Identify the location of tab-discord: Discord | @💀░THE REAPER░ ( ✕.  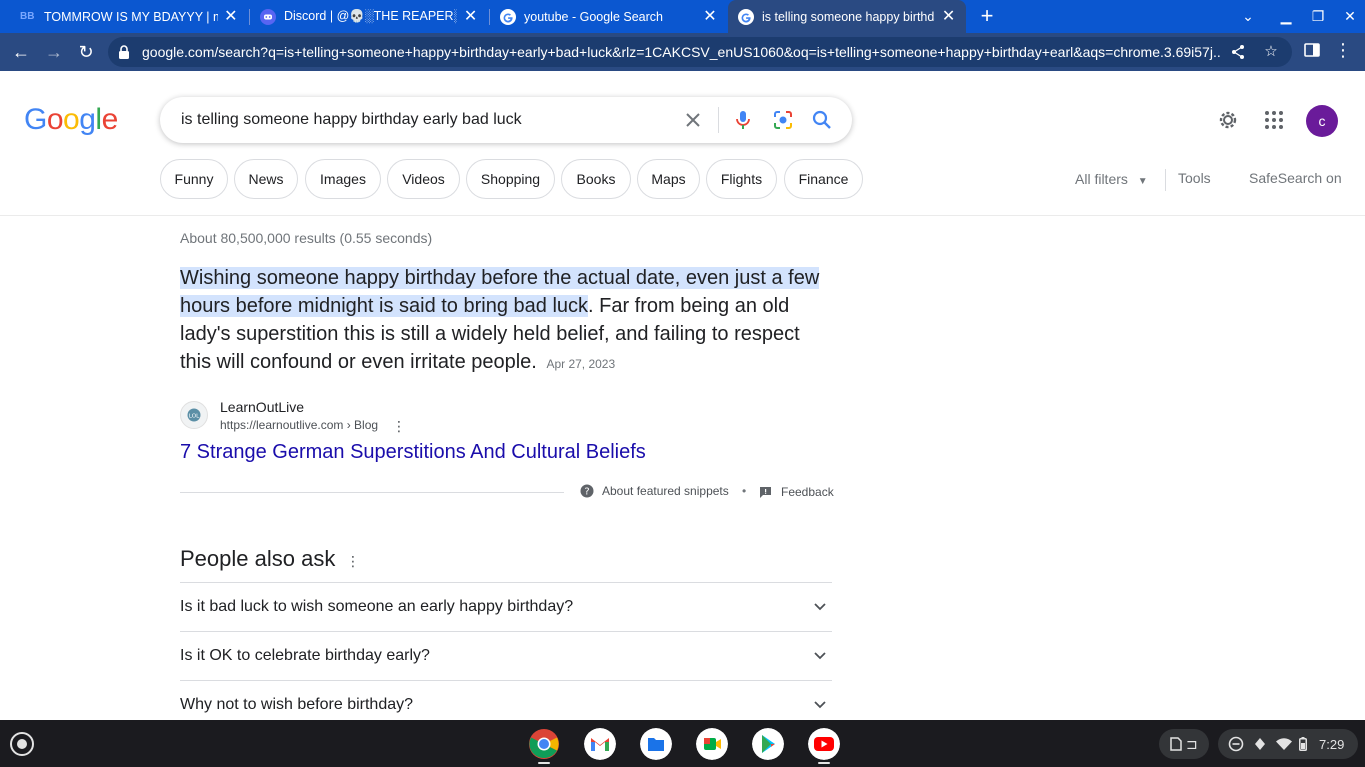
(369, 16).